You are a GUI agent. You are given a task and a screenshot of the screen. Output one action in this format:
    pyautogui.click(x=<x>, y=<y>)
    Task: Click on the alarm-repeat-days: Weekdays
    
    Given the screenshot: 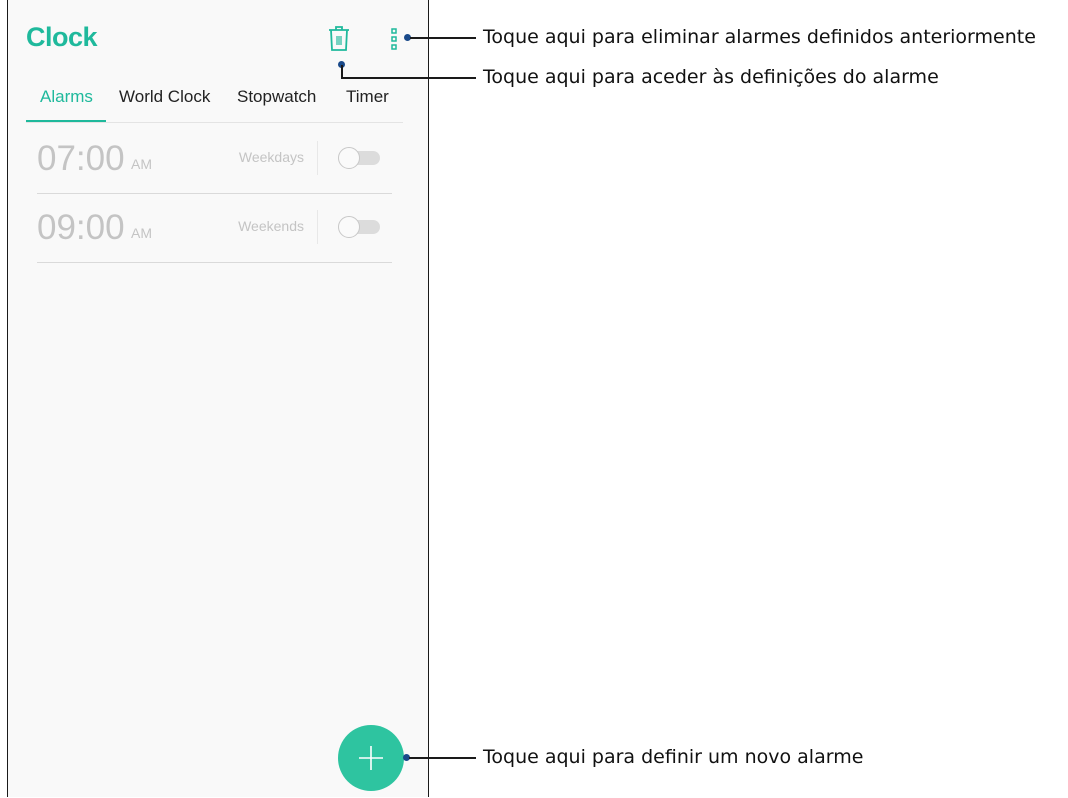 What is the action you would take?
    pyautogui.click(x=271, y=157)
    